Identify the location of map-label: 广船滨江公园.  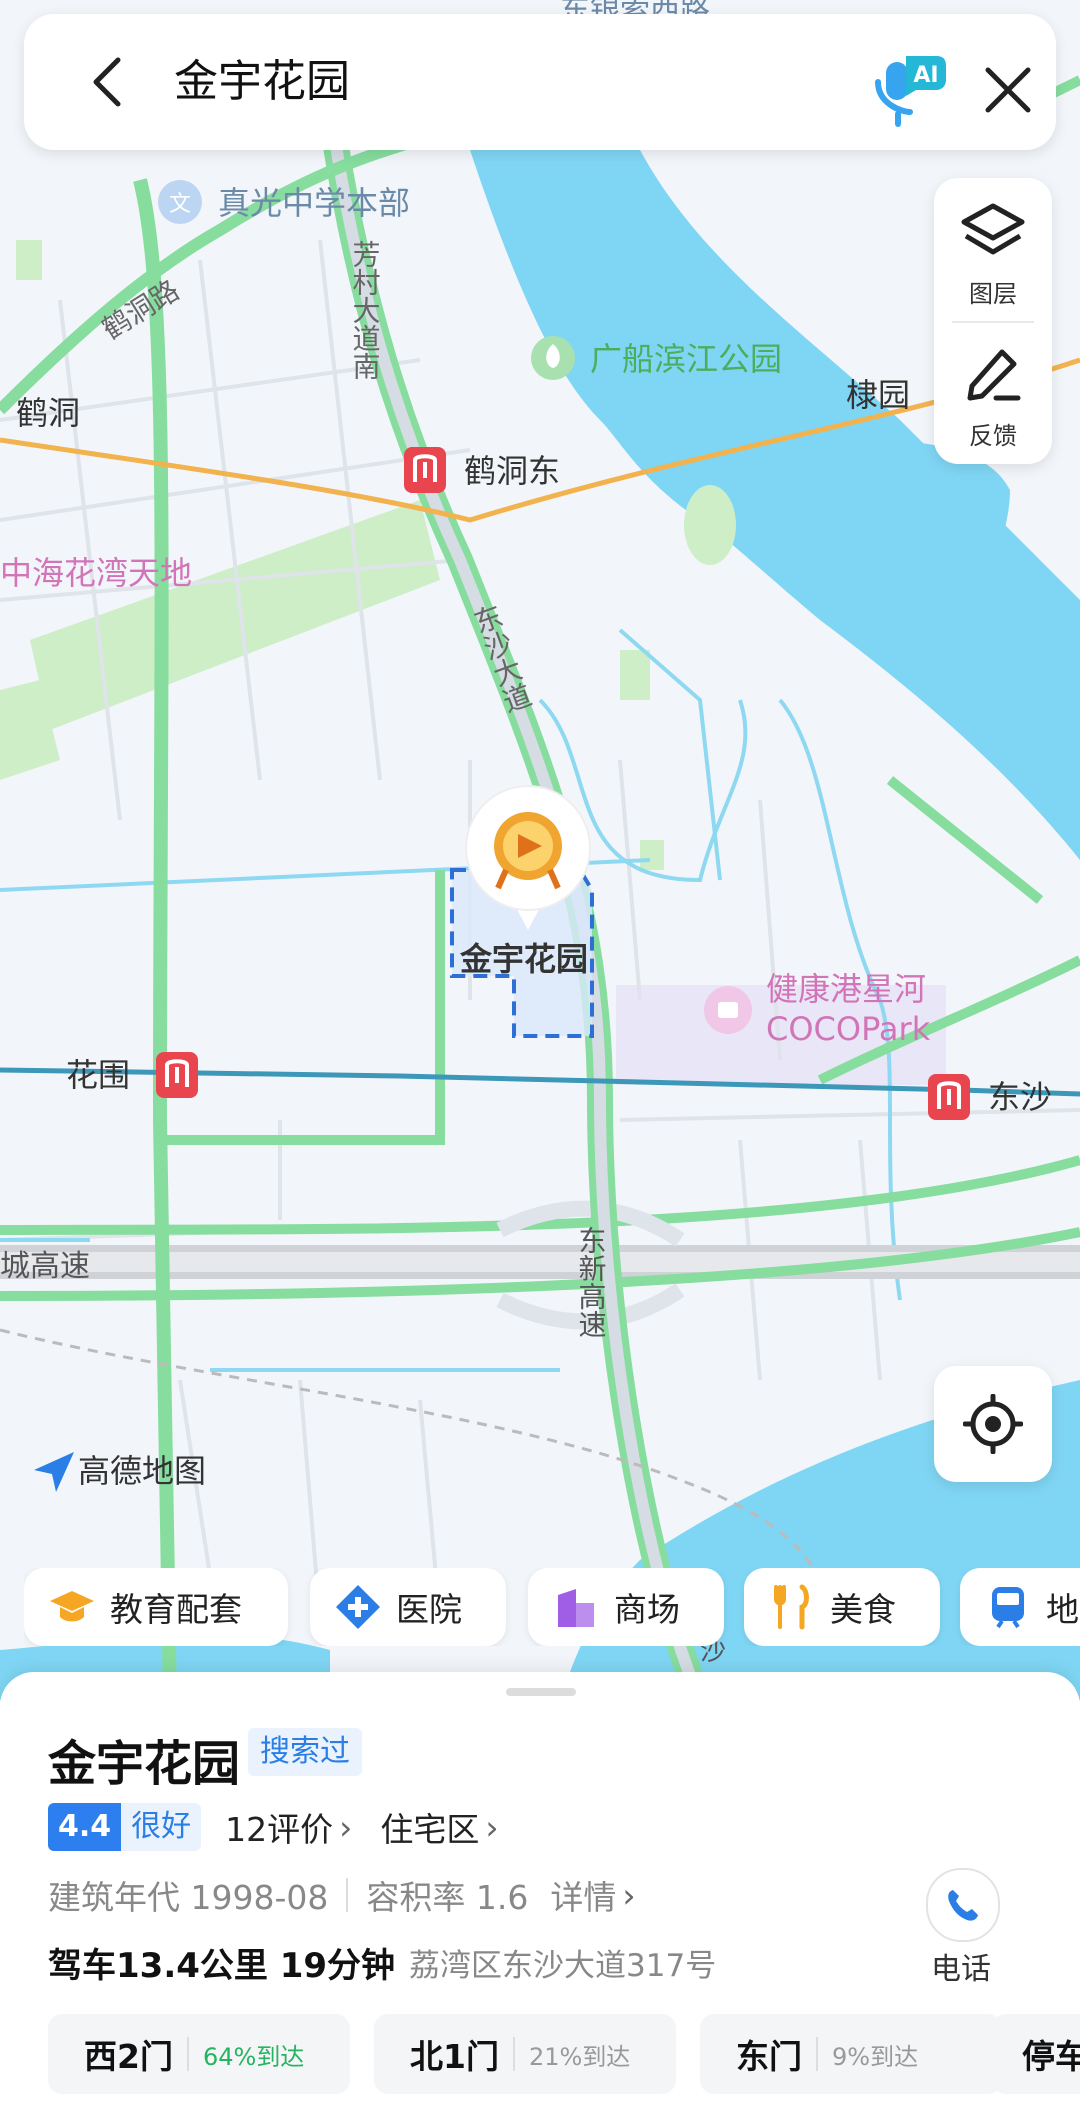
(686, 359).